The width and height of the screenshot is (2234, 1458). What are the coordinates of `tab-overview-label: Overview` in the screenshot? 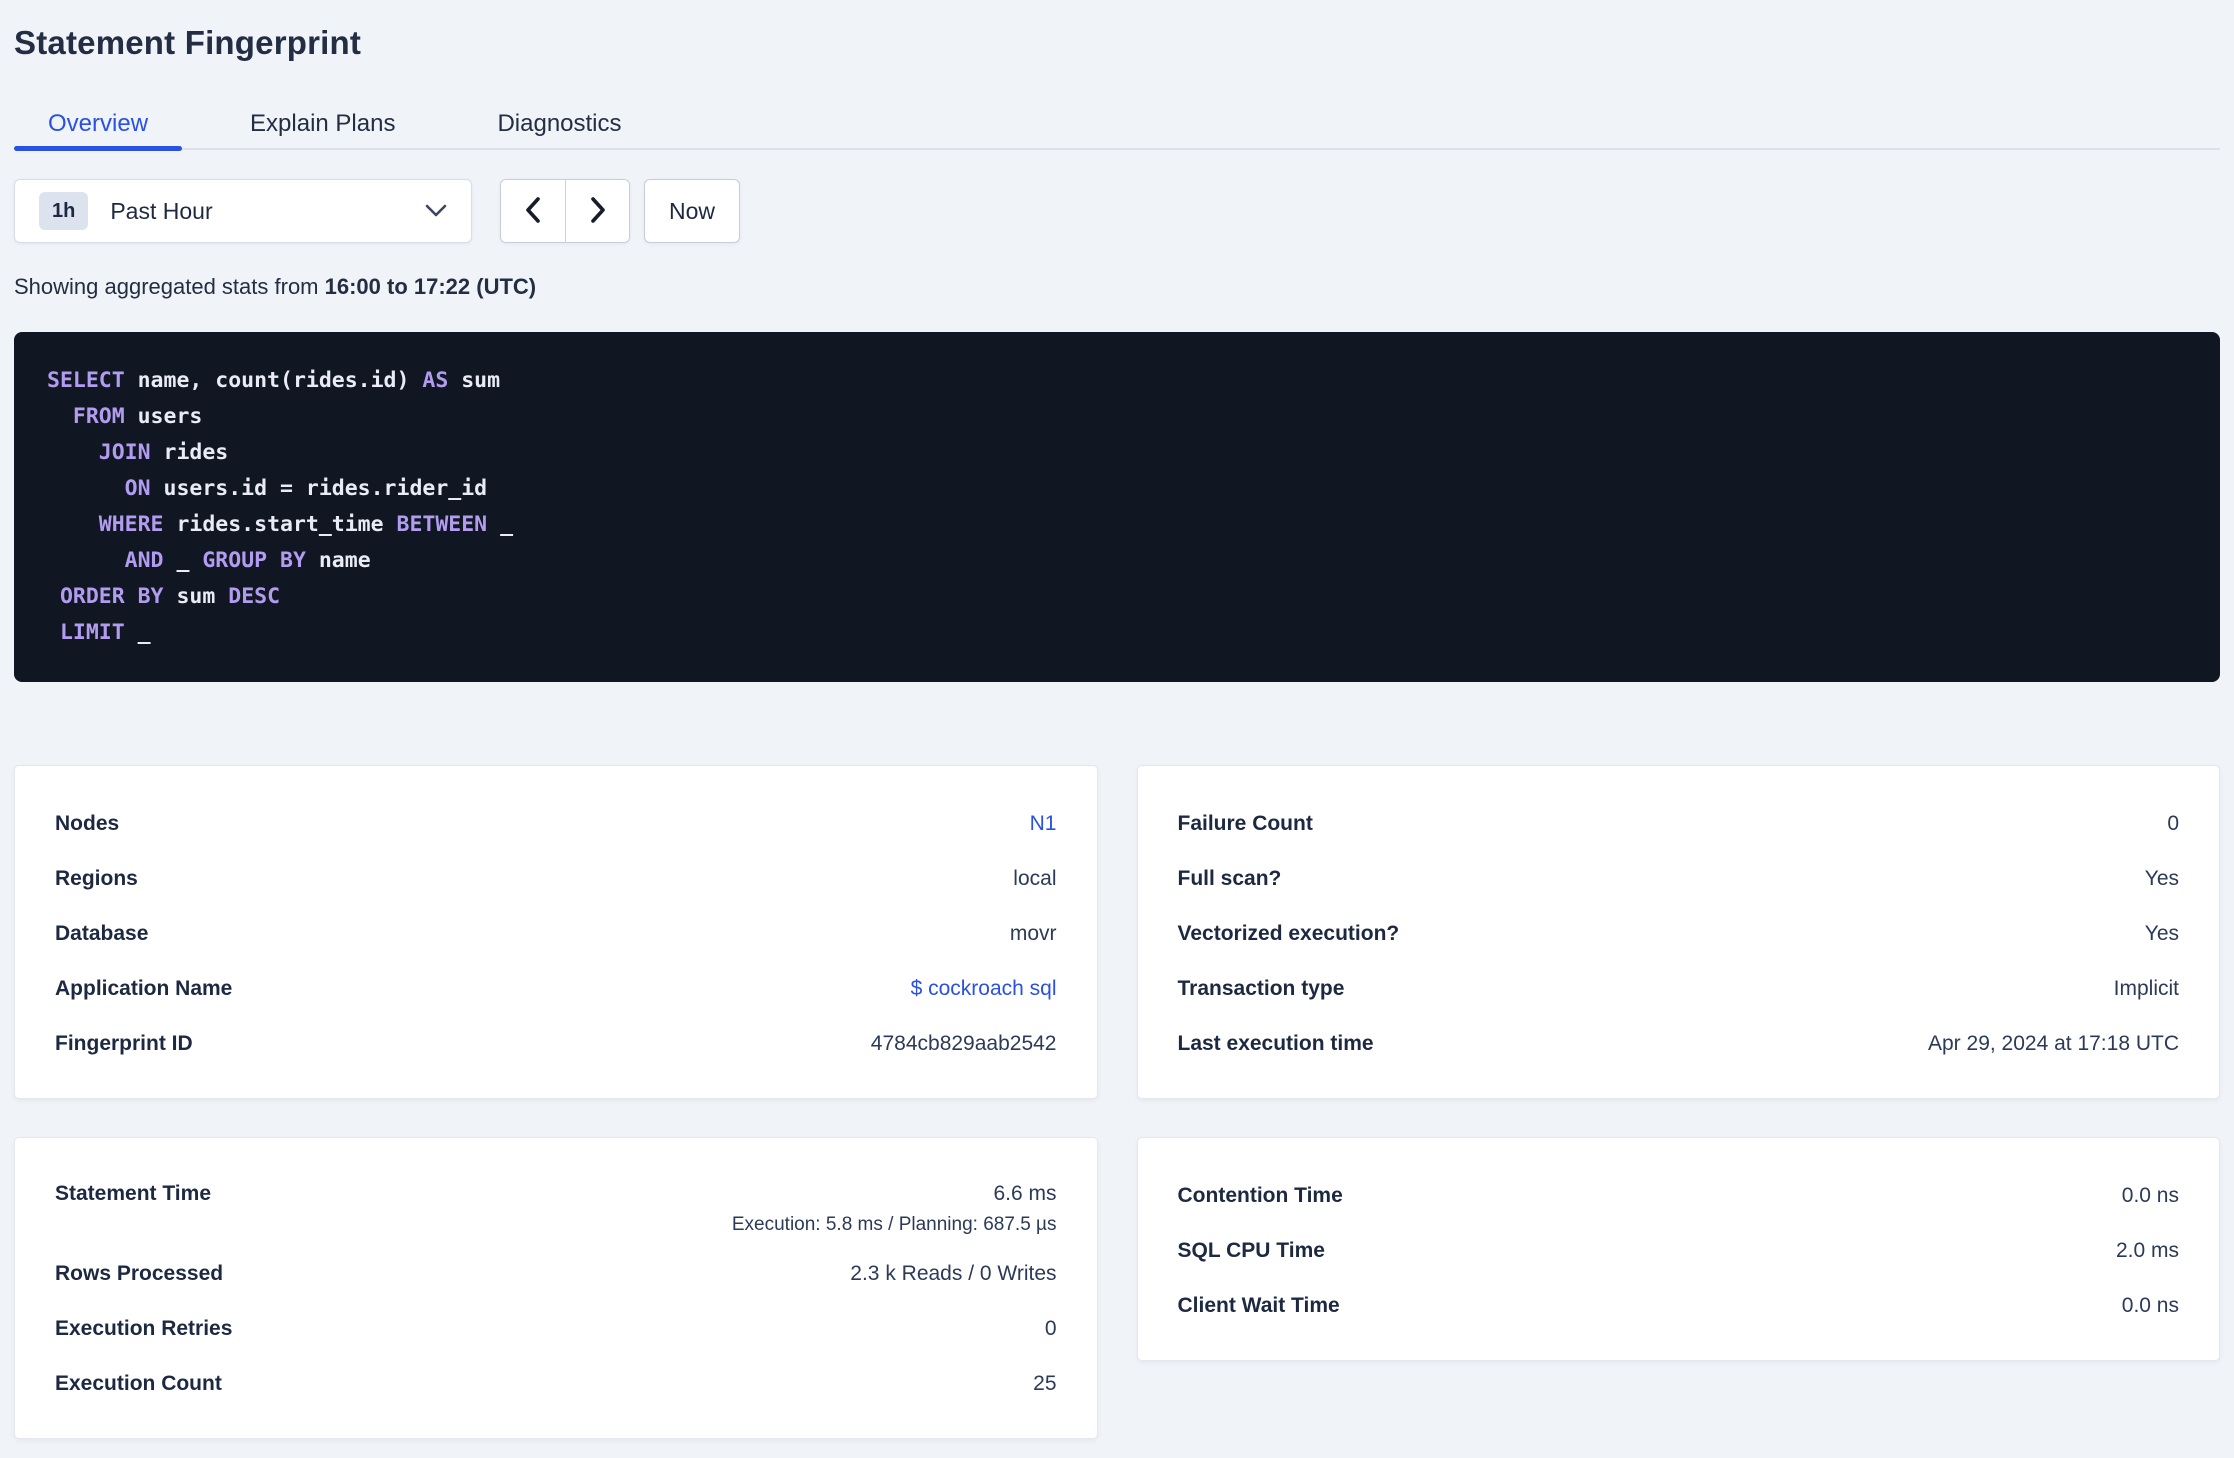 It's located at (98, 123).